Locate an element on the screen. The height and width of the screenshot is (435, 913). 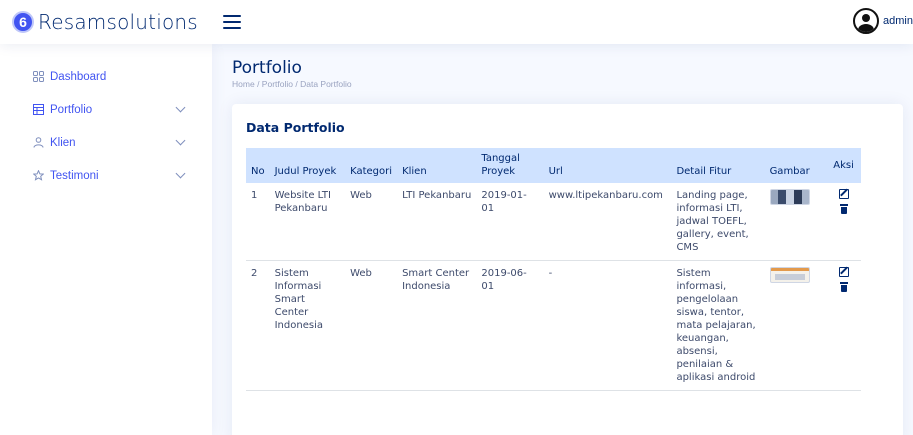
cell-url: www.ltipekanbaru.com is located at coordinates (607, 222).